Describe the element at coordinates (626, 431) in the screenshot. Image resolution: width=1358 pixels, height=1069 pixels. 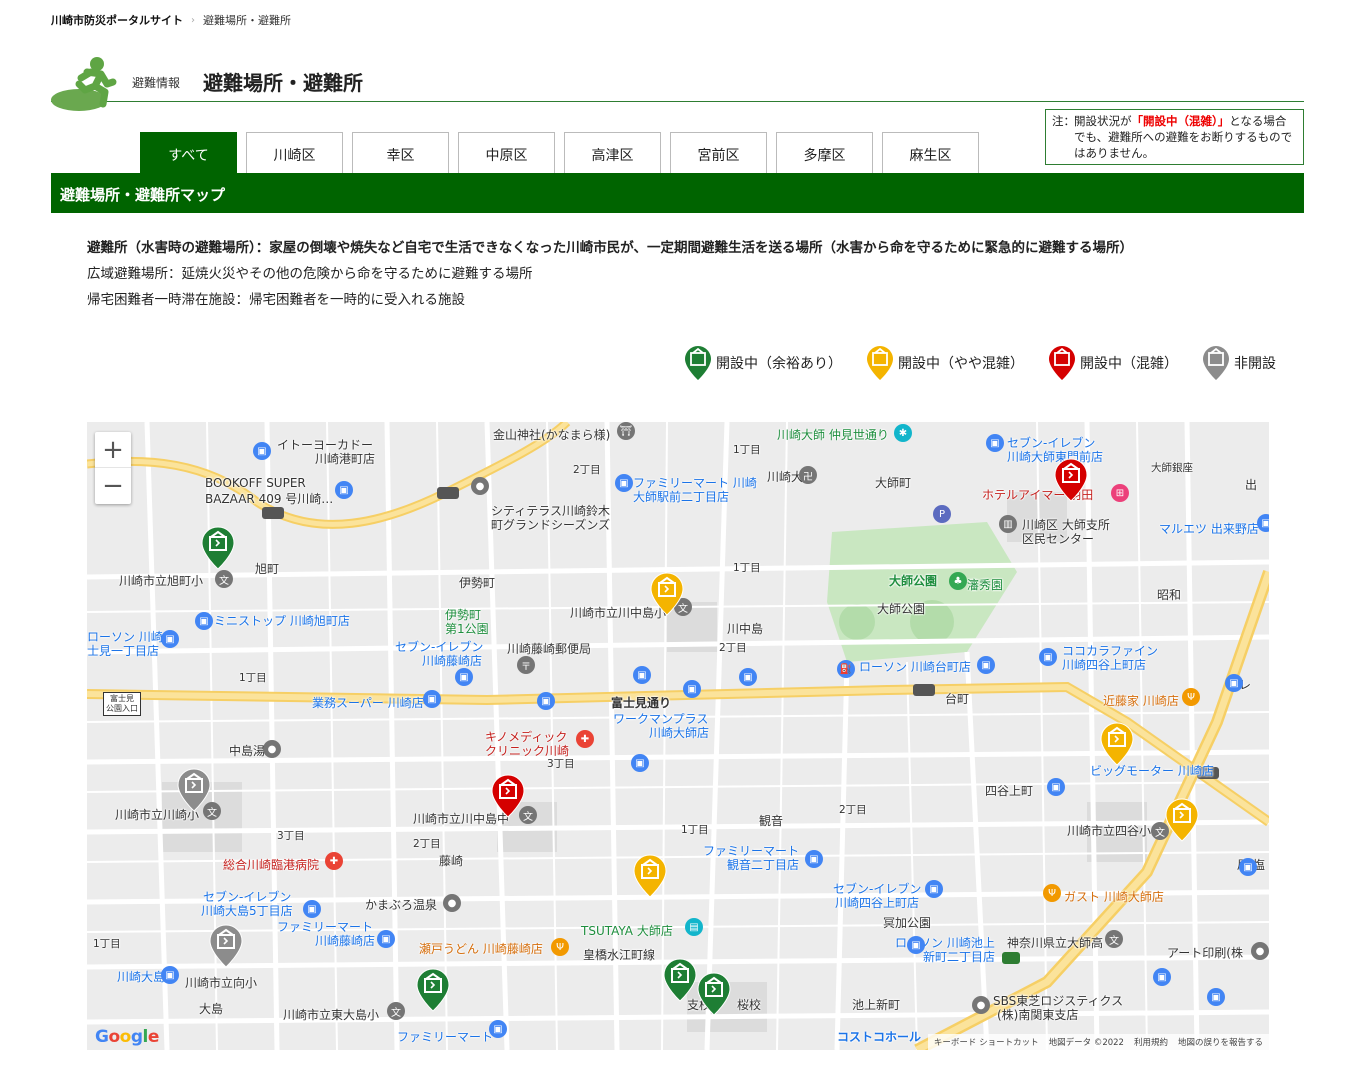
I see `shrine-icon: ⛩` at that location.